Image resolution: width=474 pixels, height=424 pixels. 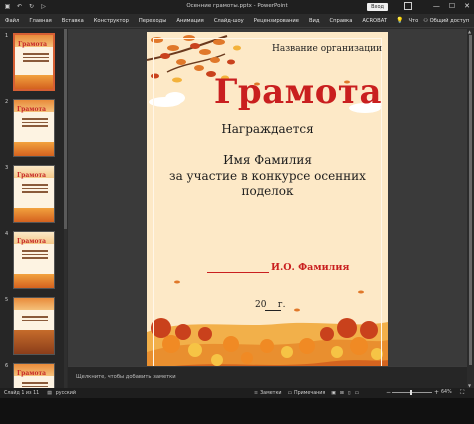 I want to click on thumbnail-number: 3, so click(x=7, y=168).